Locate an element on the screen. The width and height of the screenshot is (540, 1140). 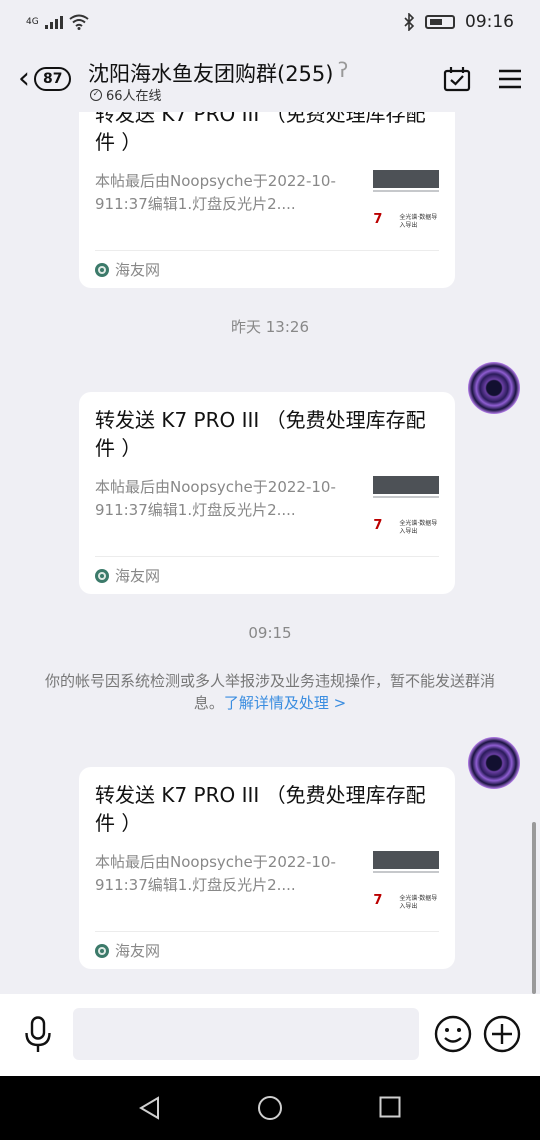
unread-badge: 87 is located at coordinates (53, 79).